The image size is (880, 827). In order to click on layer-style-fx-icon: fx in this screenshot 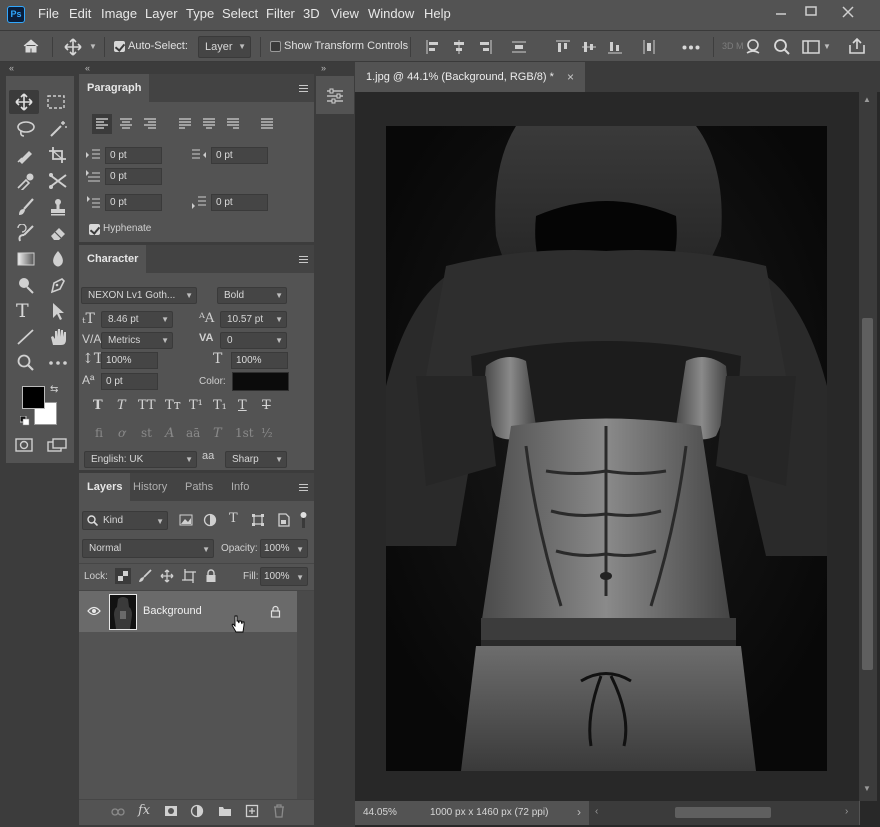, I will do `click(144, 810)`.